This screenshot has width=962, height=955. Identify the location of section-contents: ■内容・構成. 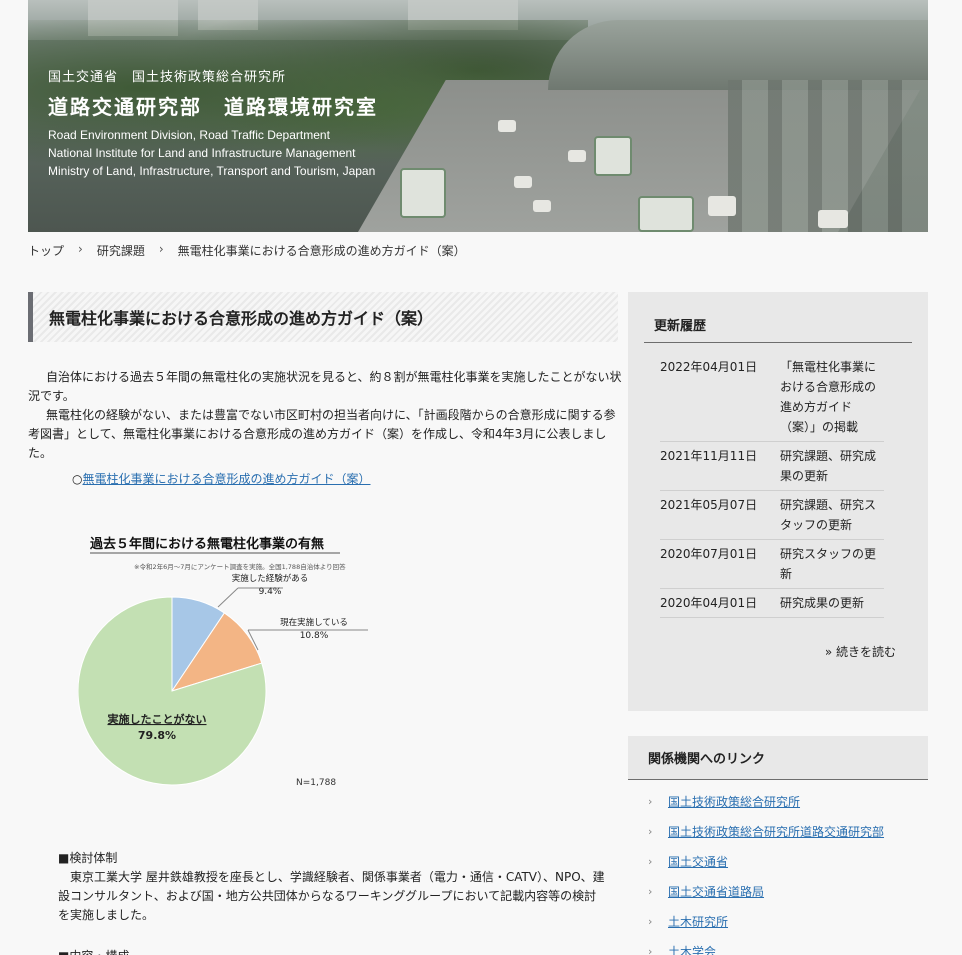
(328, 951).